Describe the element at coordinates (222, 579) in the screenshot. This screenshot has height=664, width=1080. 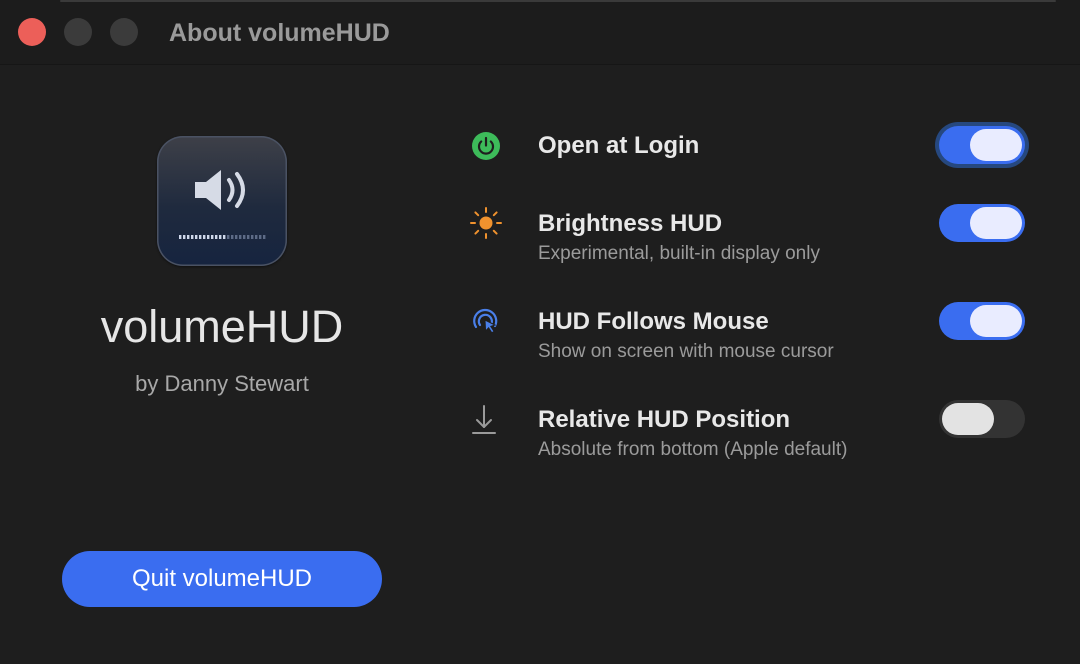
I see `quit-button: Quit volumeHUD` at that location.